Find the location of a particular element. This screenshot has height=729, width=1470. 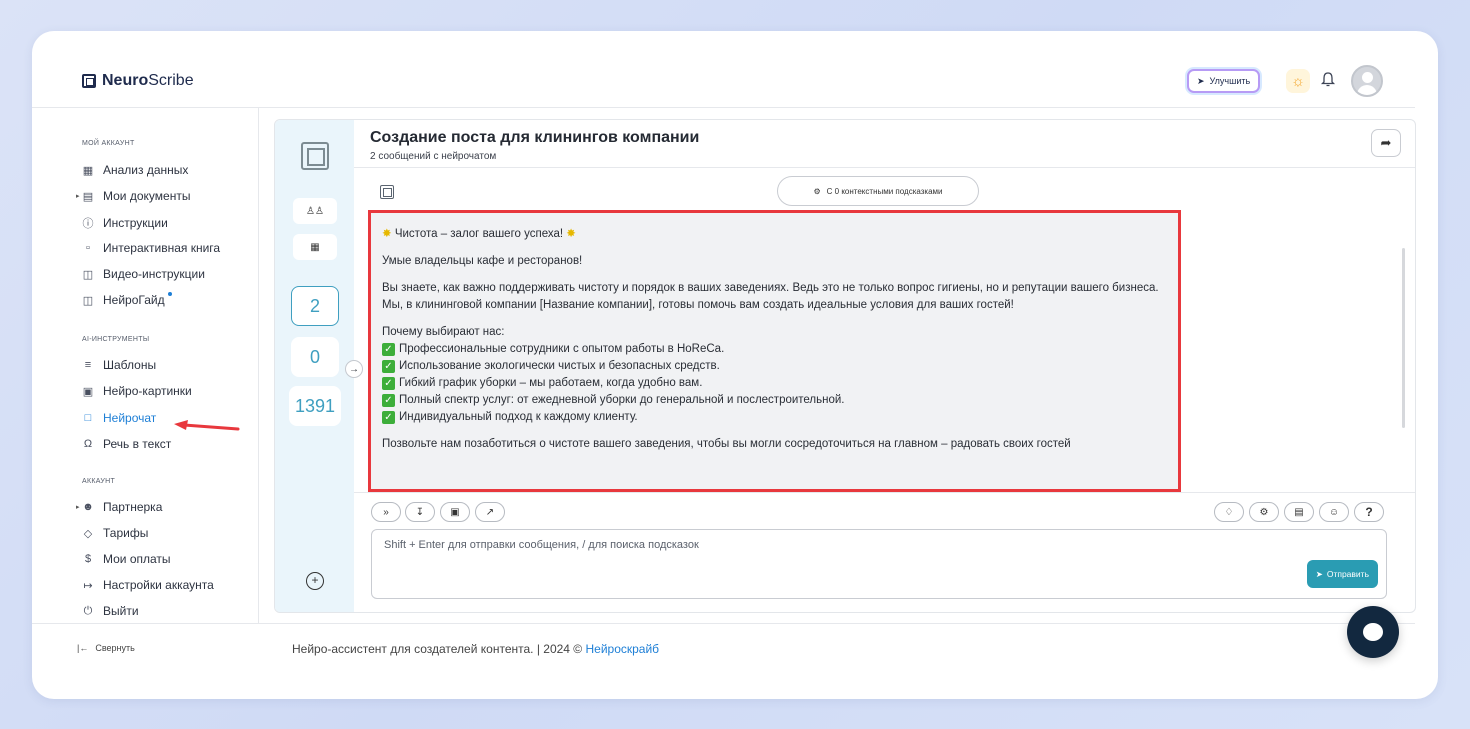

sidebar-item-tariffs: ◇ Тарифы is located at coordinates (115, 533).